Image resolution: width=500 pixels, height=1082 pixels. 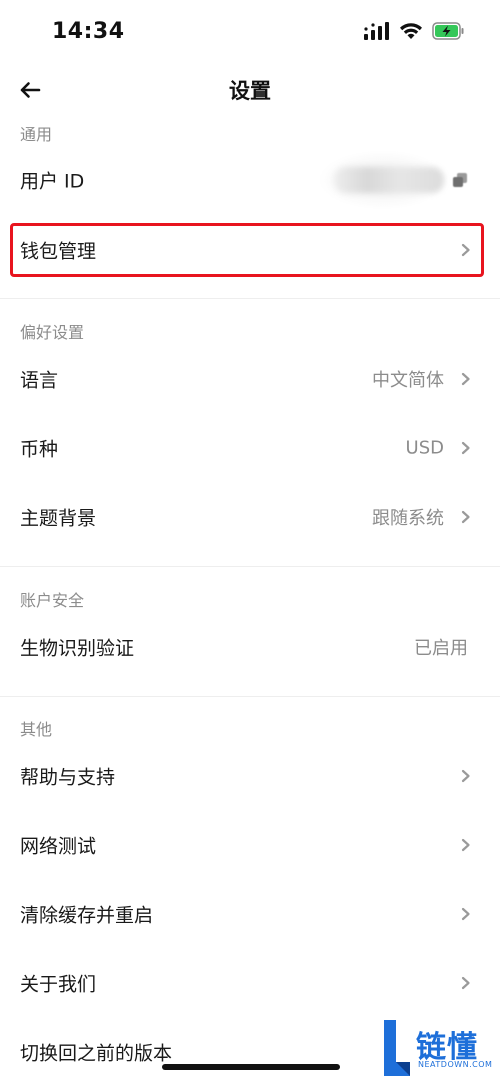 What do you see at coordinates (250, 983) in the screenshot?
I see `row-about-us: 关于我们` at bounding box center [250, 983].